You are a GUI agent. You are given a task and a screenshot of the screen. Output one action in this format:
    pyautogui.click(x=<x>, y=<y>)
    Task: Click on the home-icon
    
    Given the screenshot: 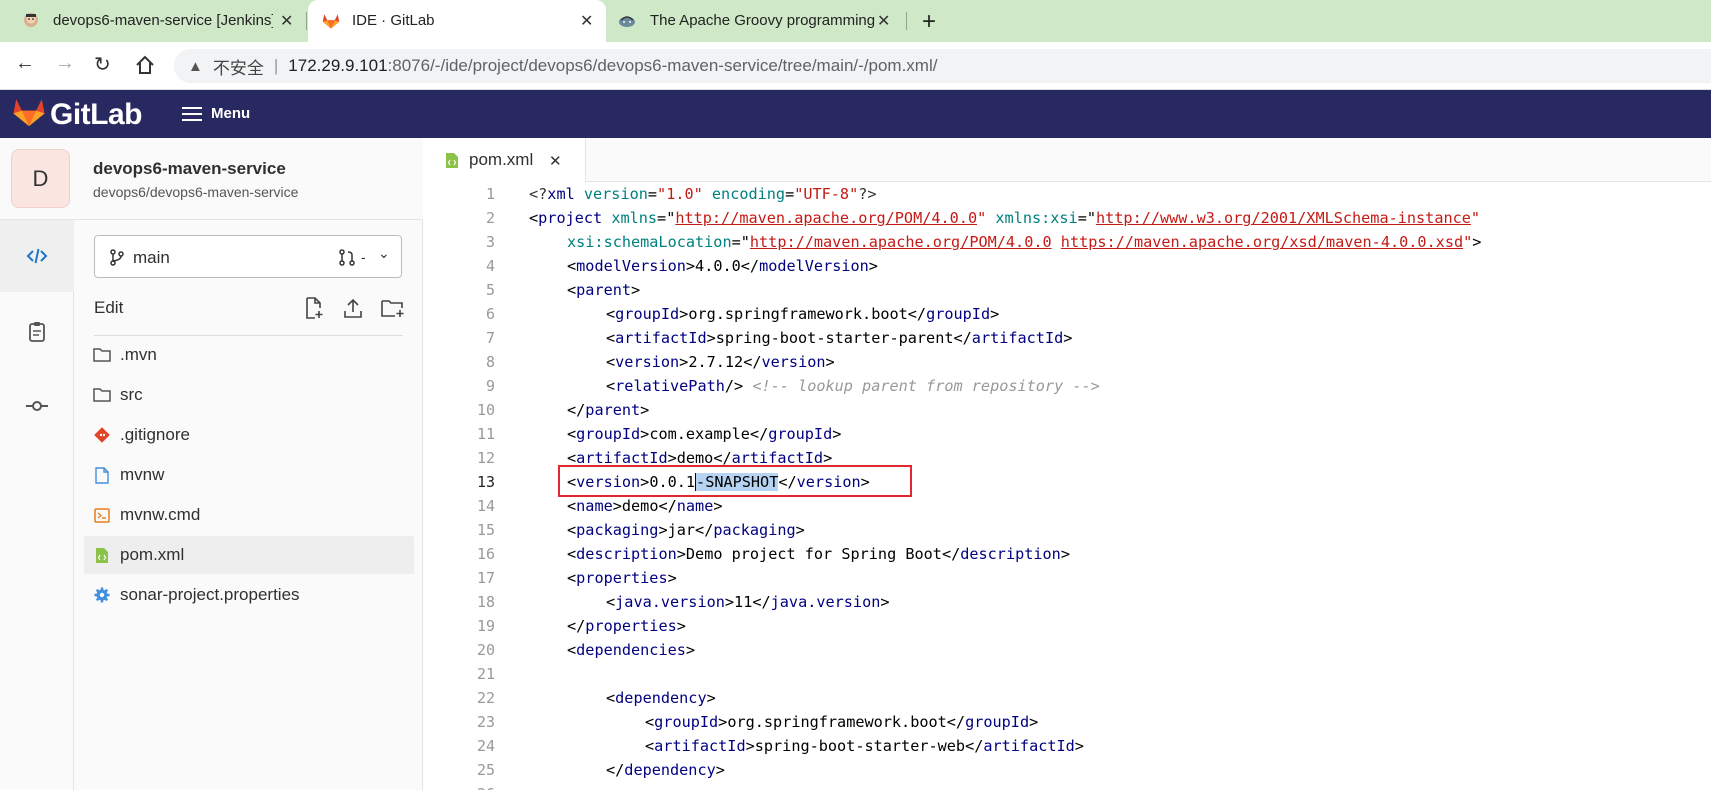 What is the action you would take?
    pyautogui.click(x=145, y=65)
    